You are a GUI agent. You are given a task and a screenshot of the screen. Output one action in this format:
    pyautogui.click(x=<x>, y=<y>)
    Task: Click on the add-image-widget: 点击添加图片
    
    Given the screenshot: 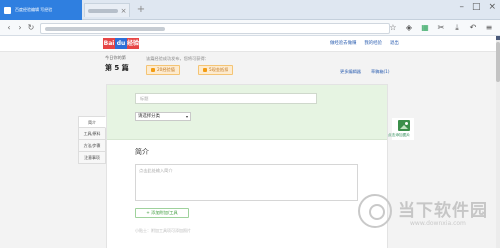 What is the action you would take?
    pyautogui.click(x=401, y=129)
    